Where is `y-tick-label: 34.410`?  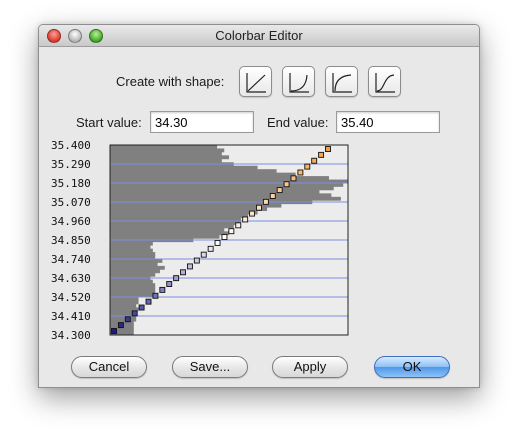
y-tick-label: 34.410 is located at coordinates (71, 316).